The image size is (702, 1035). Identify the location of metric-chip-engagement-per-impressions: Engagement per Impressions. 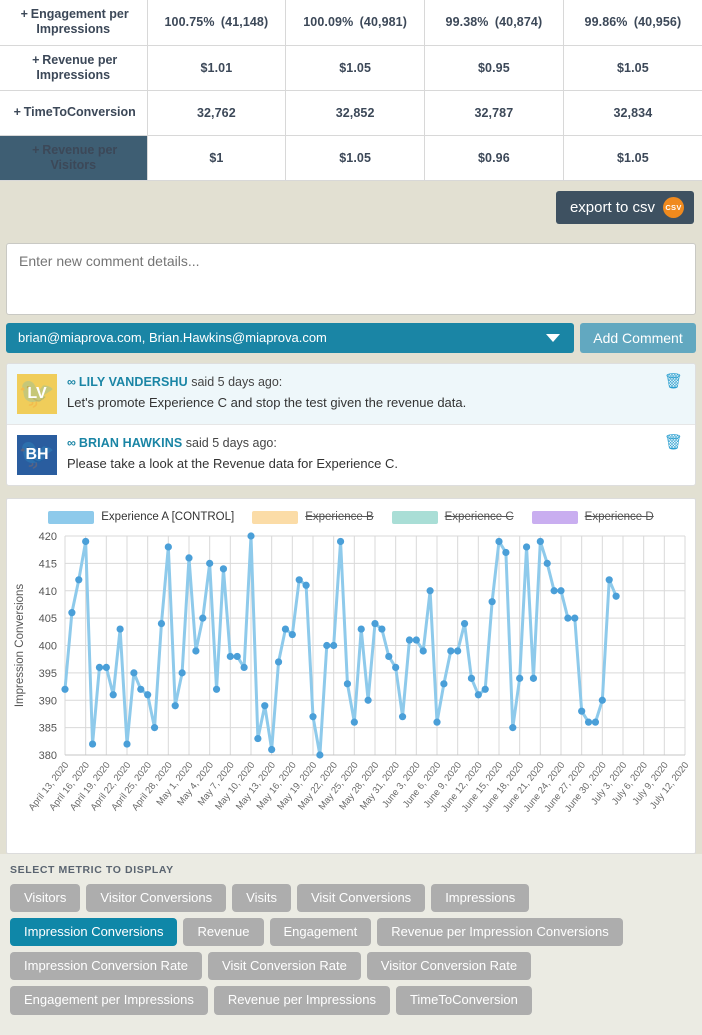
(109, 1000).